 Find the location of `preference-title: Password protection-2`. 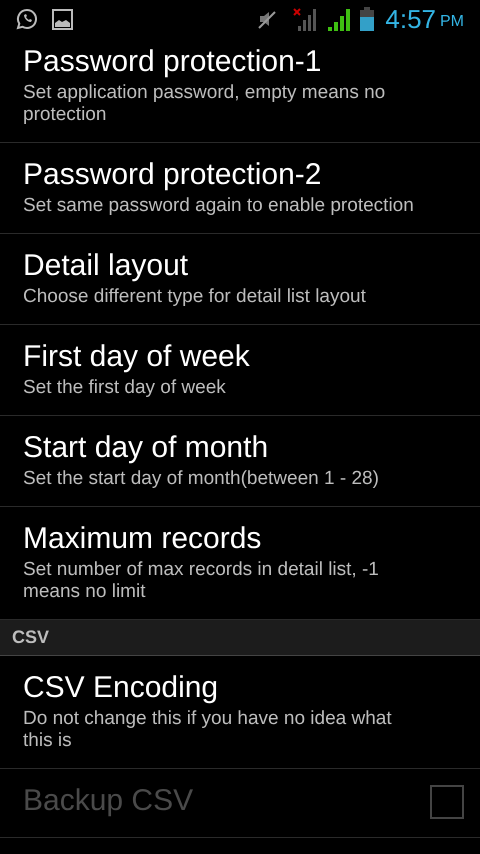

preference-title: Password protection-2 is located at coordinates (172, 175).